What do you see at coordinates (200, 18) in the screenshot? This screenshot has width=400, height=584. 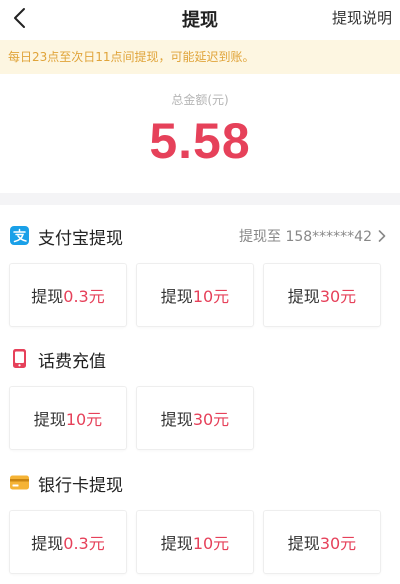 I see `nav-bar: 提现 提现说明` at bounding box center [200, 18].